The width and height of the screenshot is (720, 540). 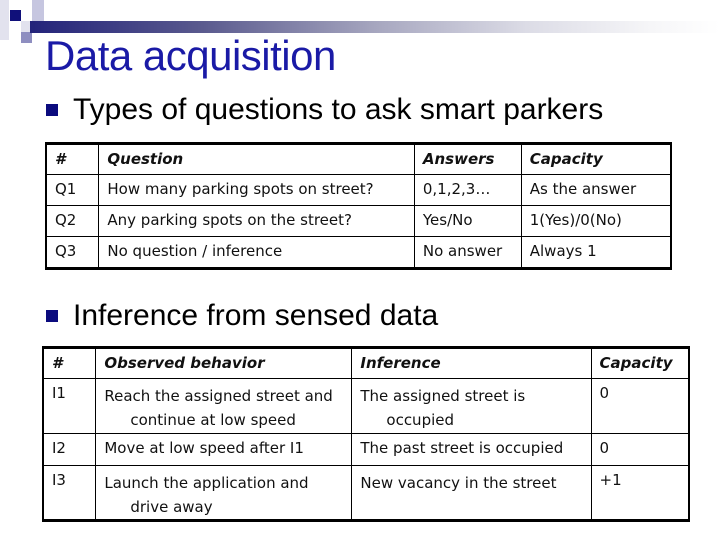 I want to click on header-question: Question, so click(x=256, y=158).